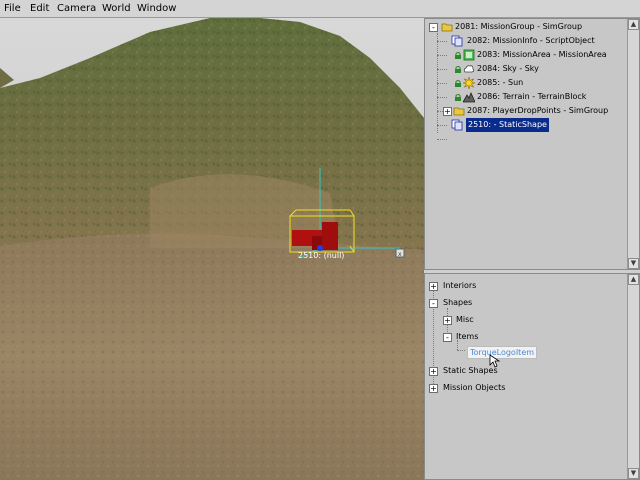  Describe the element at coordinates (542, 55) in the screenshot. I see `tree-item-missionarea: 2083: MissionArea - MissionAreа` at that location.